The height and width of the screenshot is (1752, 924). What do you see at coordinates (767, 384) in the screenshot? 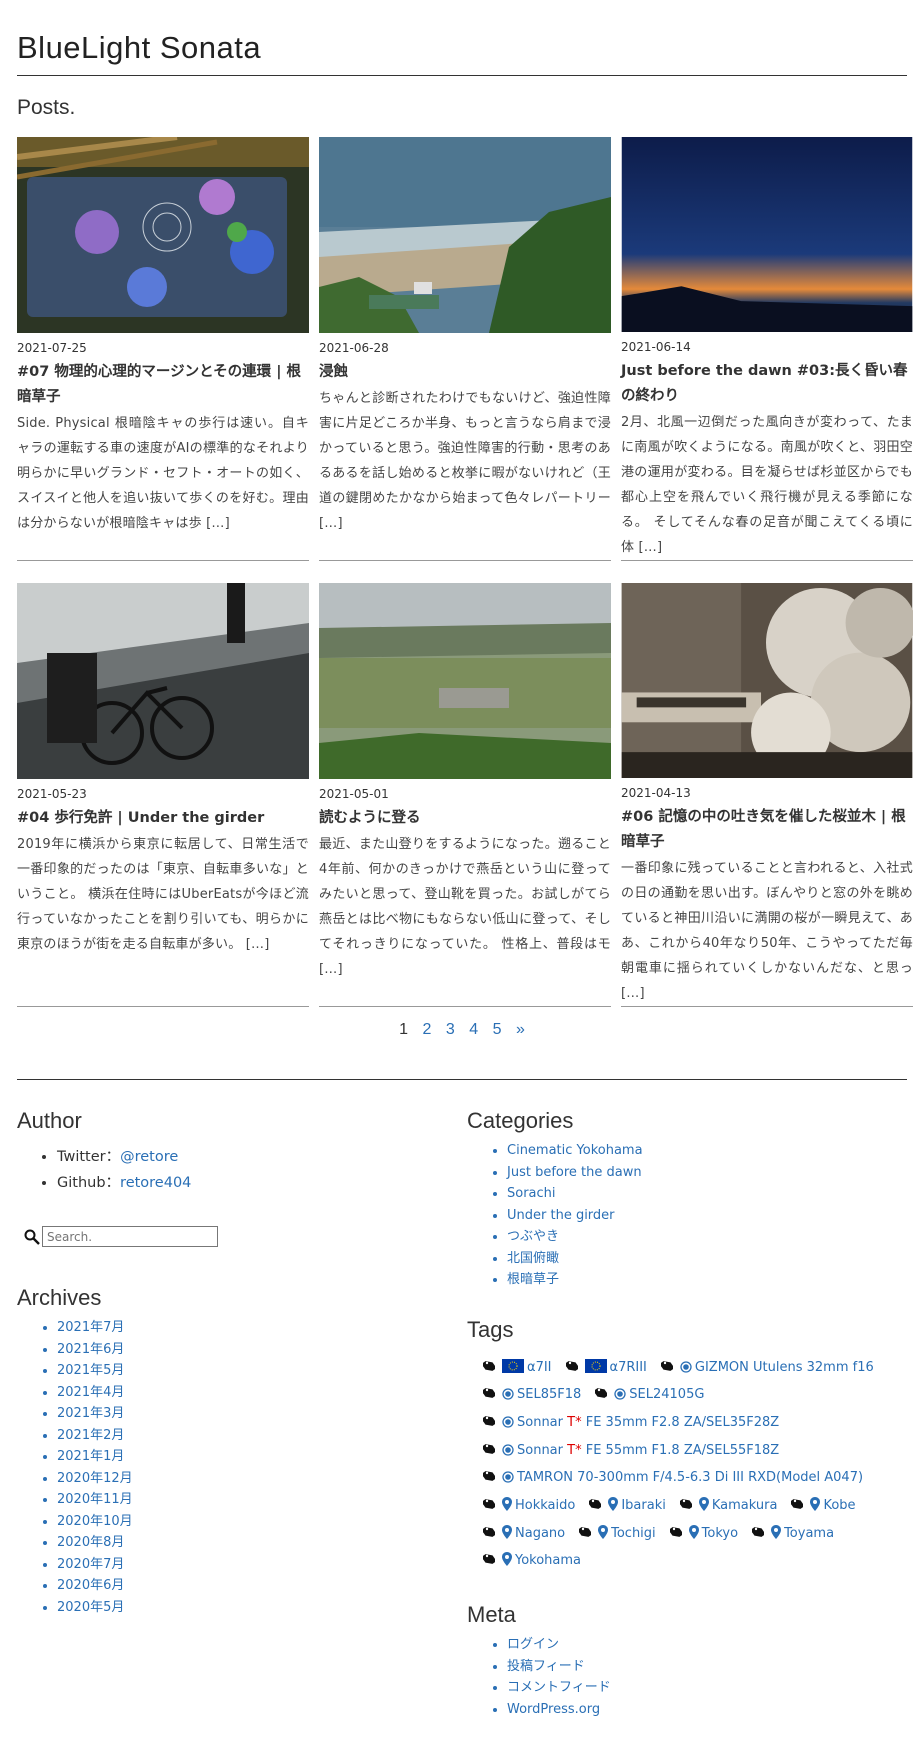
I see `post-title: Just before the dawn #03:長く昏い春の終わり` at bounding box center [767, 384].